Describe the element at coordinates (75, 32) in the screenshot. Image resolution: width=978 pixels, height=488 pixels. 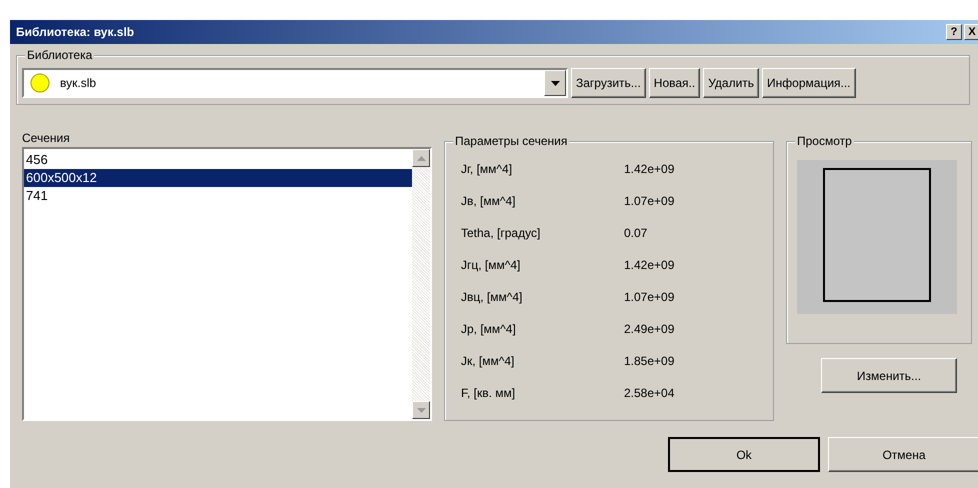
I see `window-title: Библиотека: вук.slb` at that location.